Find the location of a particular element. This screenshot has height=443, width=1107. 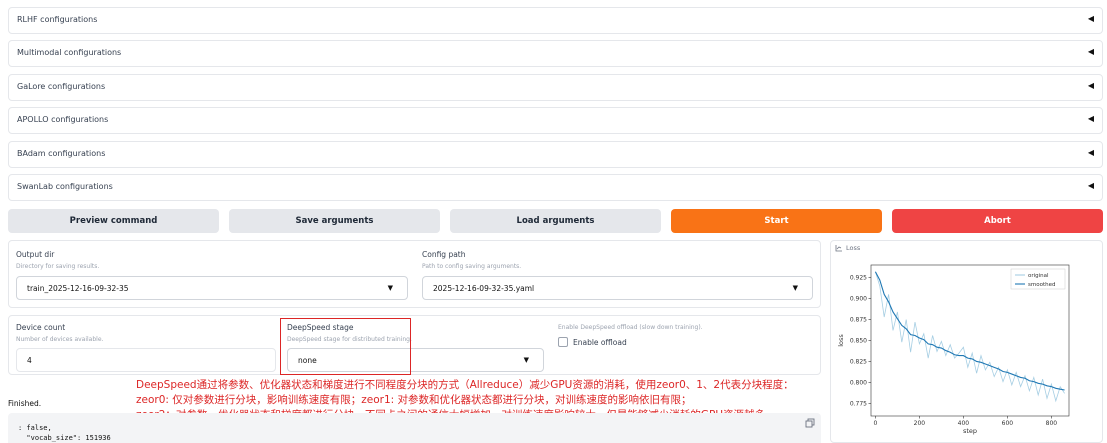

load-arguments-button: Load arguments is located at coordinates (555, 221).